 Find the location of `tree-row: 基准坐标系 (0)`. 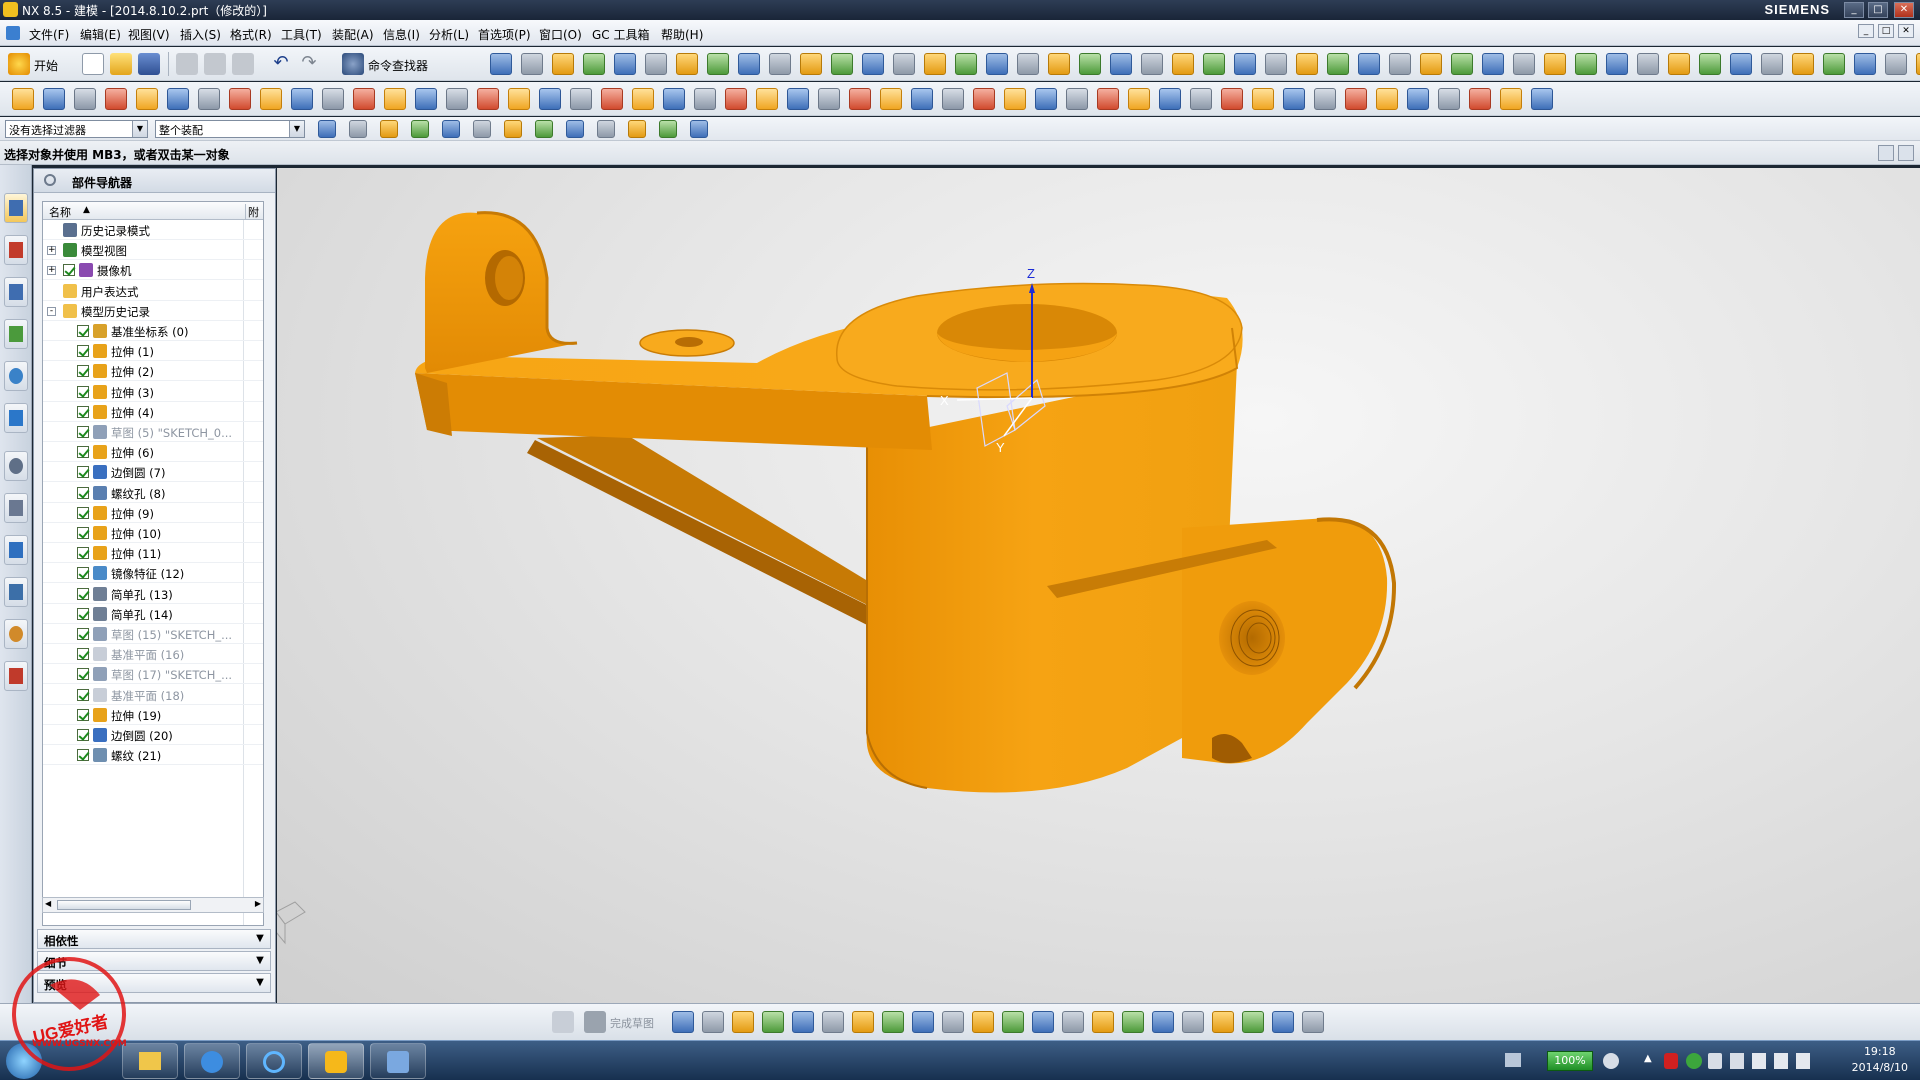

tree-row: 基准坐标系 (0) is located at coordinates (153, 331).